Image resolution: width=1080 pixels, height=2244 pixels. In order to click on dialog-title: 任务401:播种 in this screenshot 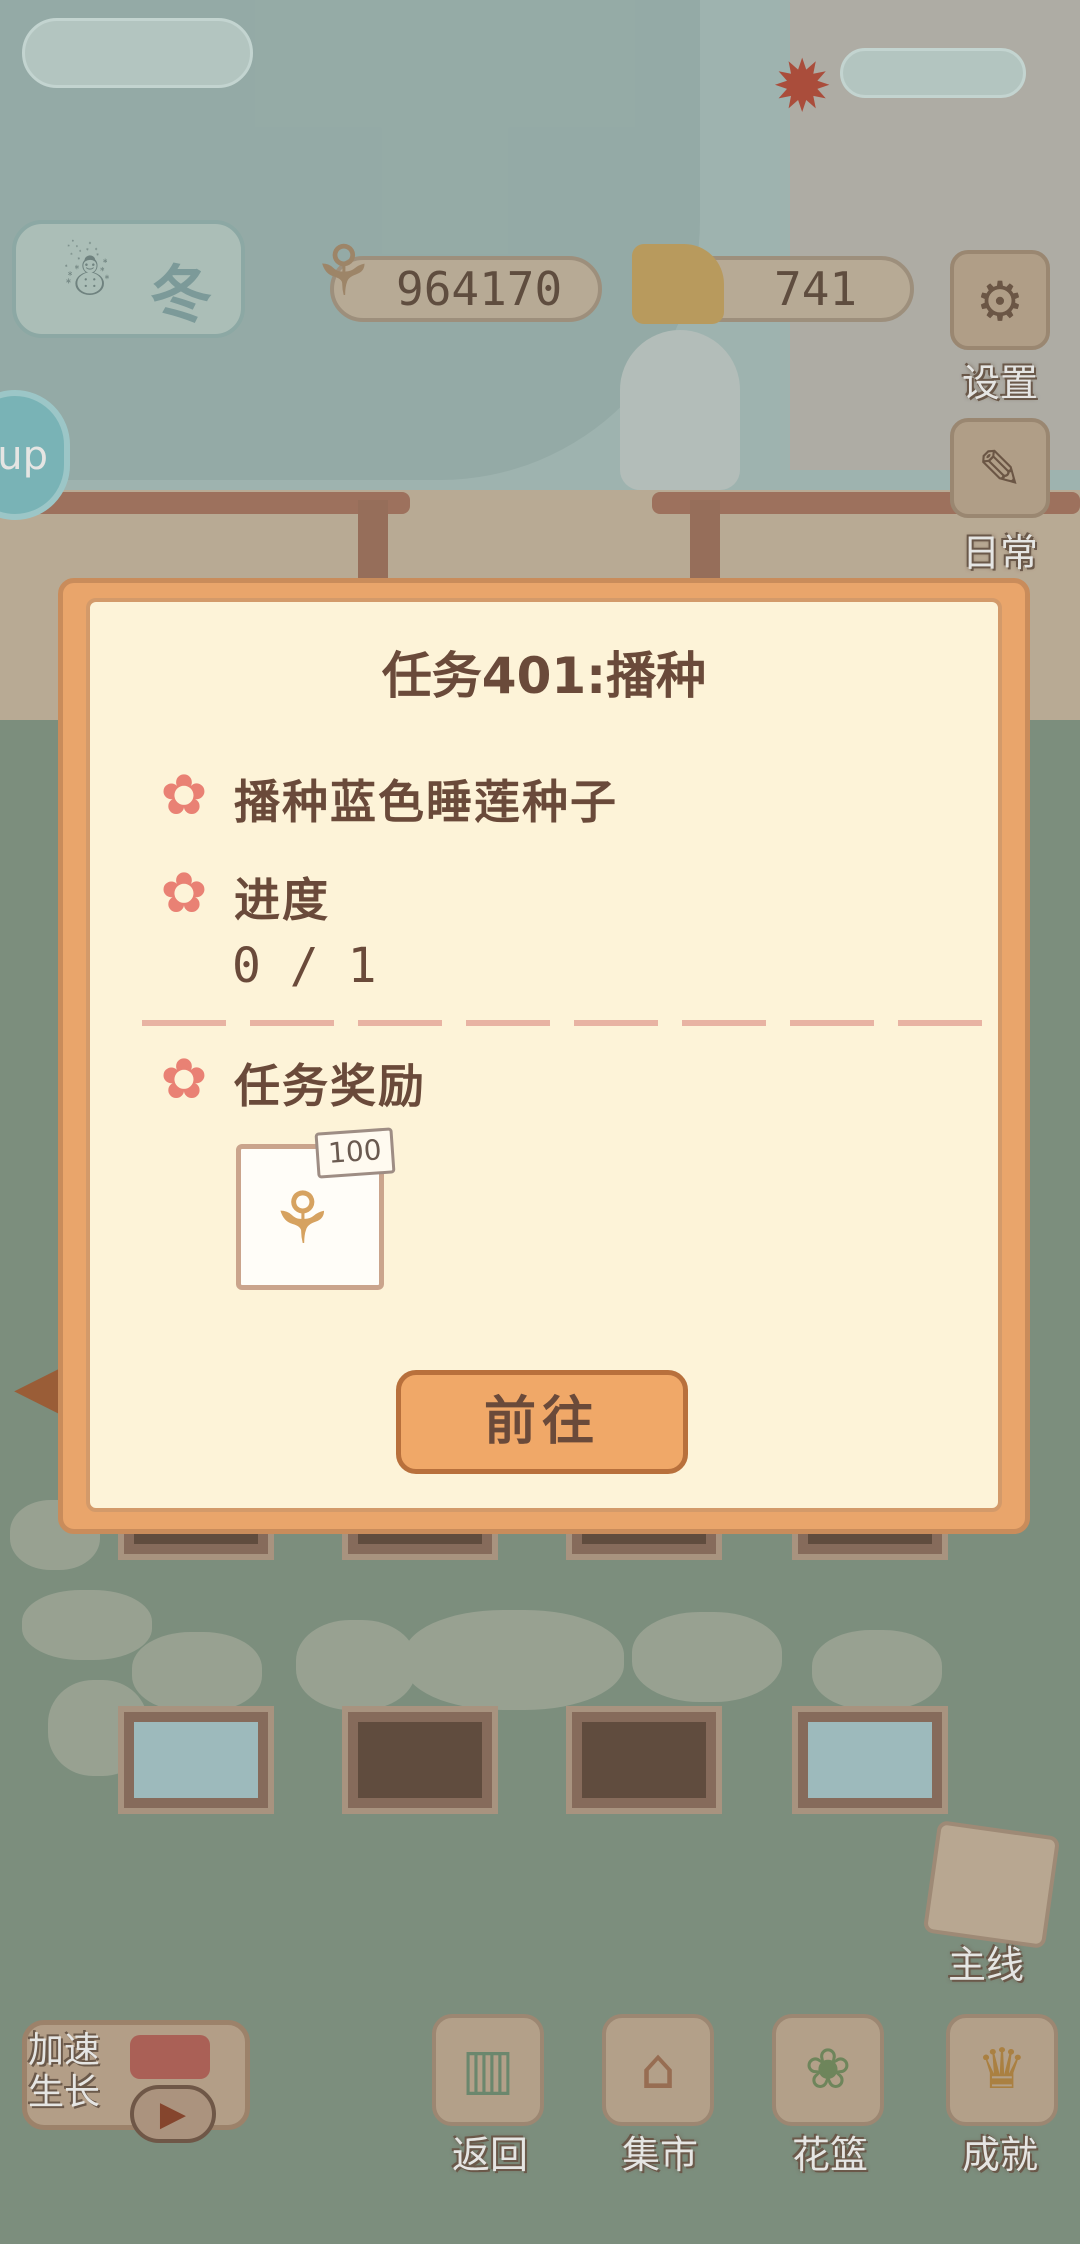, I will do `click(544, 676)`.